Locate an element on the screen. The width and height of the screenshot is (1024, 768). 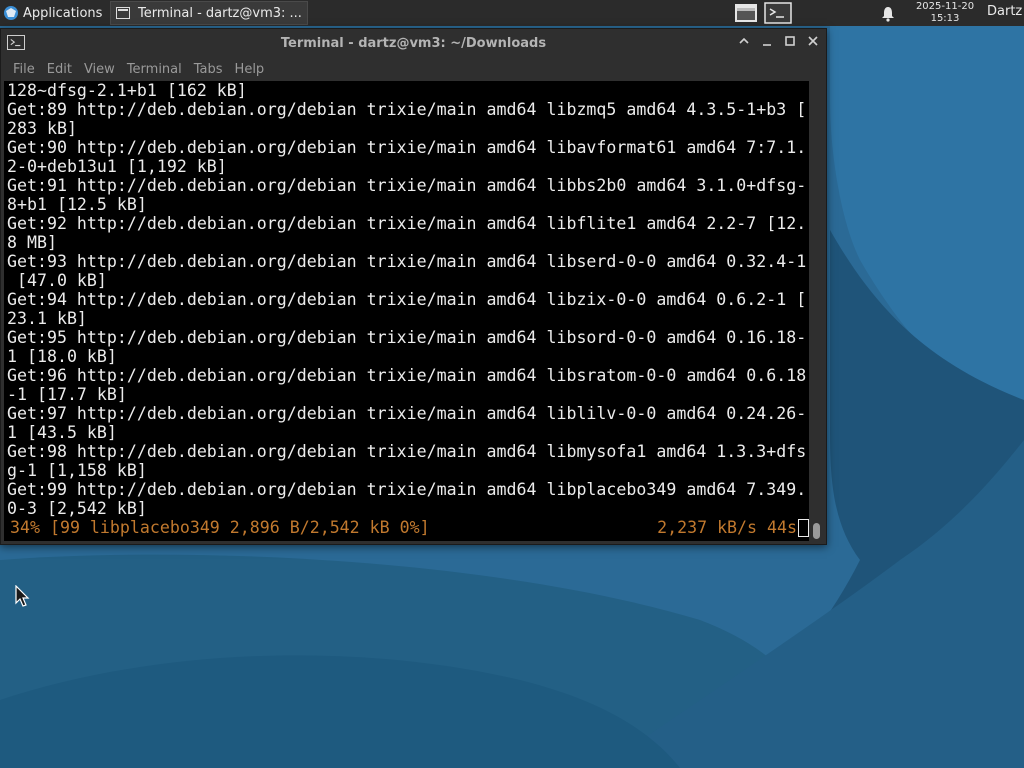
terminal-line: 128~dfsg-2.1+b1 [162 kB] is located at coordinates (127, 90).